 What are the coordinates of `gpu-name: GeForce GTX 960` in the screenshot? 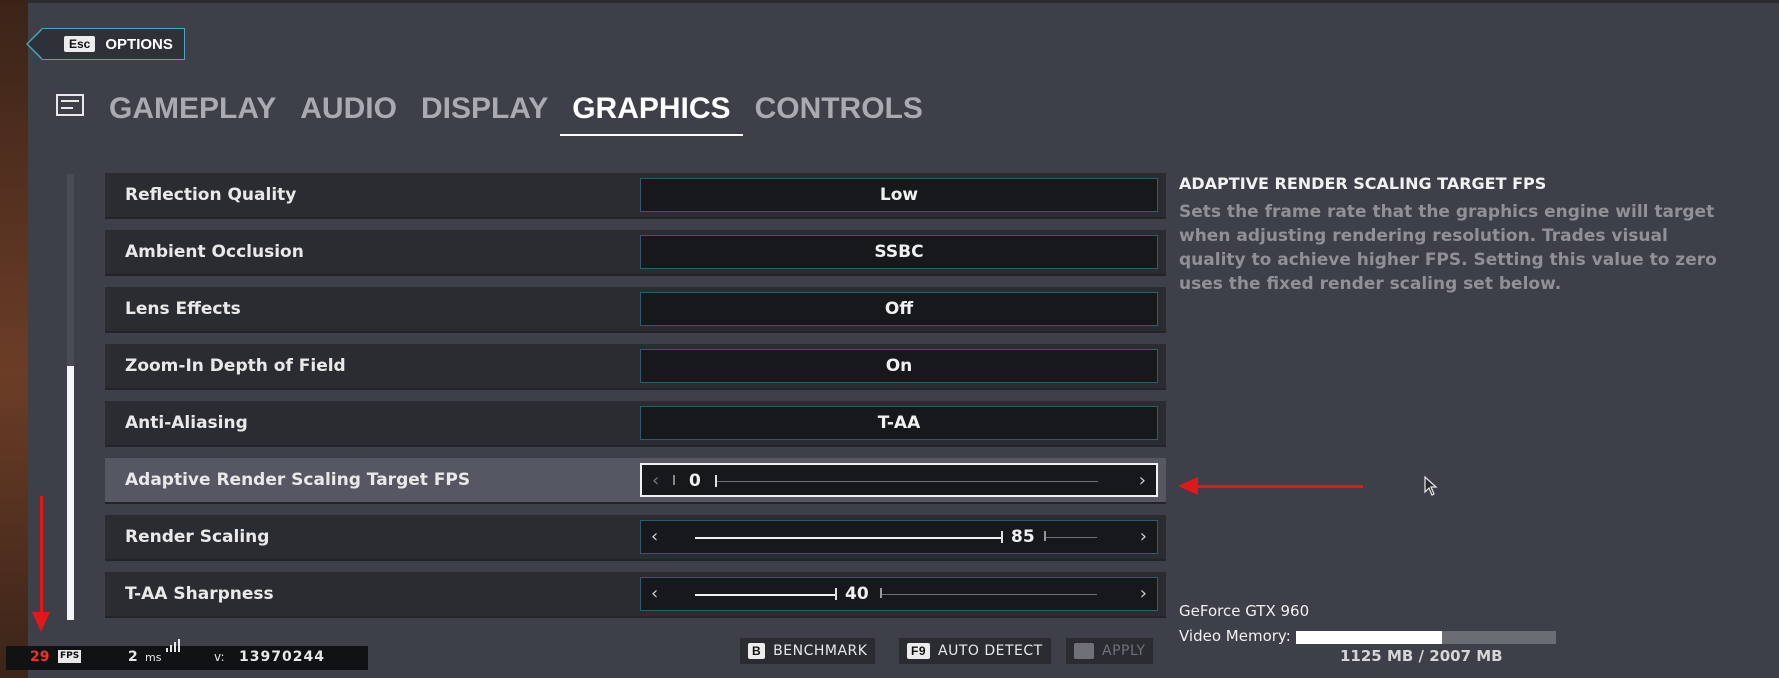 It's located at (1244, 611).